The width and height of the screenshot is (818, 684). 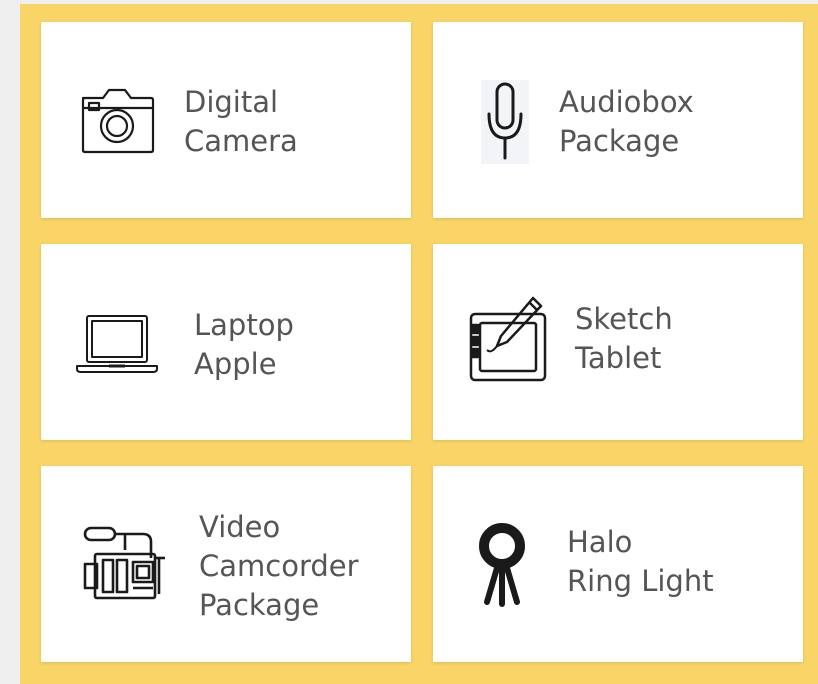 I want to click on equipment-label: Video Camcorder Package, so click(x=279, y=566).